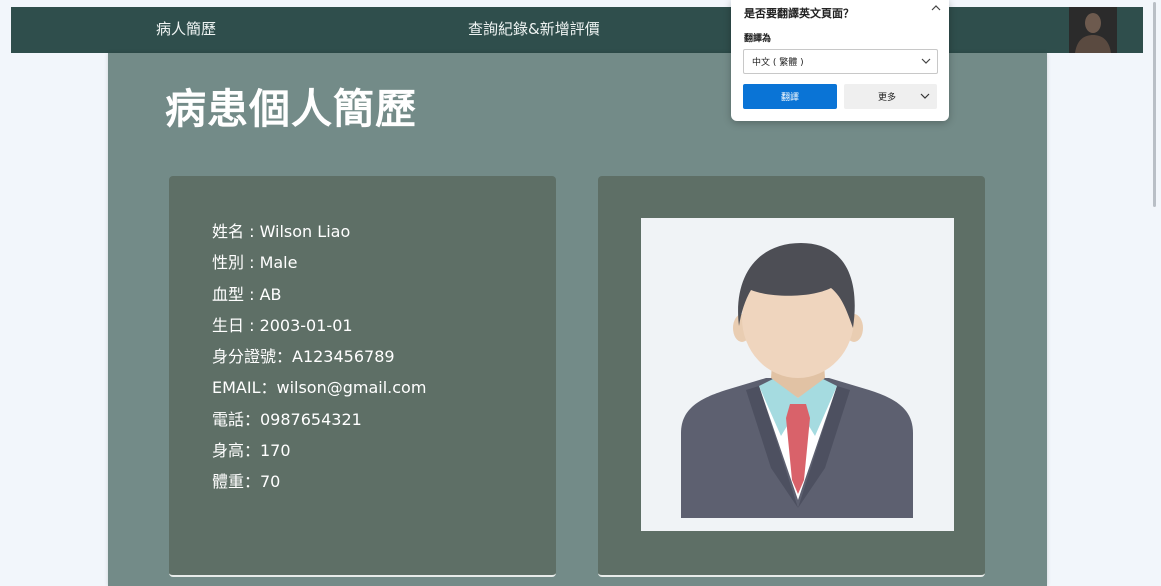 This screenshot has height=586, width=1161. Describe the element at coordinates (291, 109) in the screenshot. I see `page-title: 病患個人簡歷` at that location.